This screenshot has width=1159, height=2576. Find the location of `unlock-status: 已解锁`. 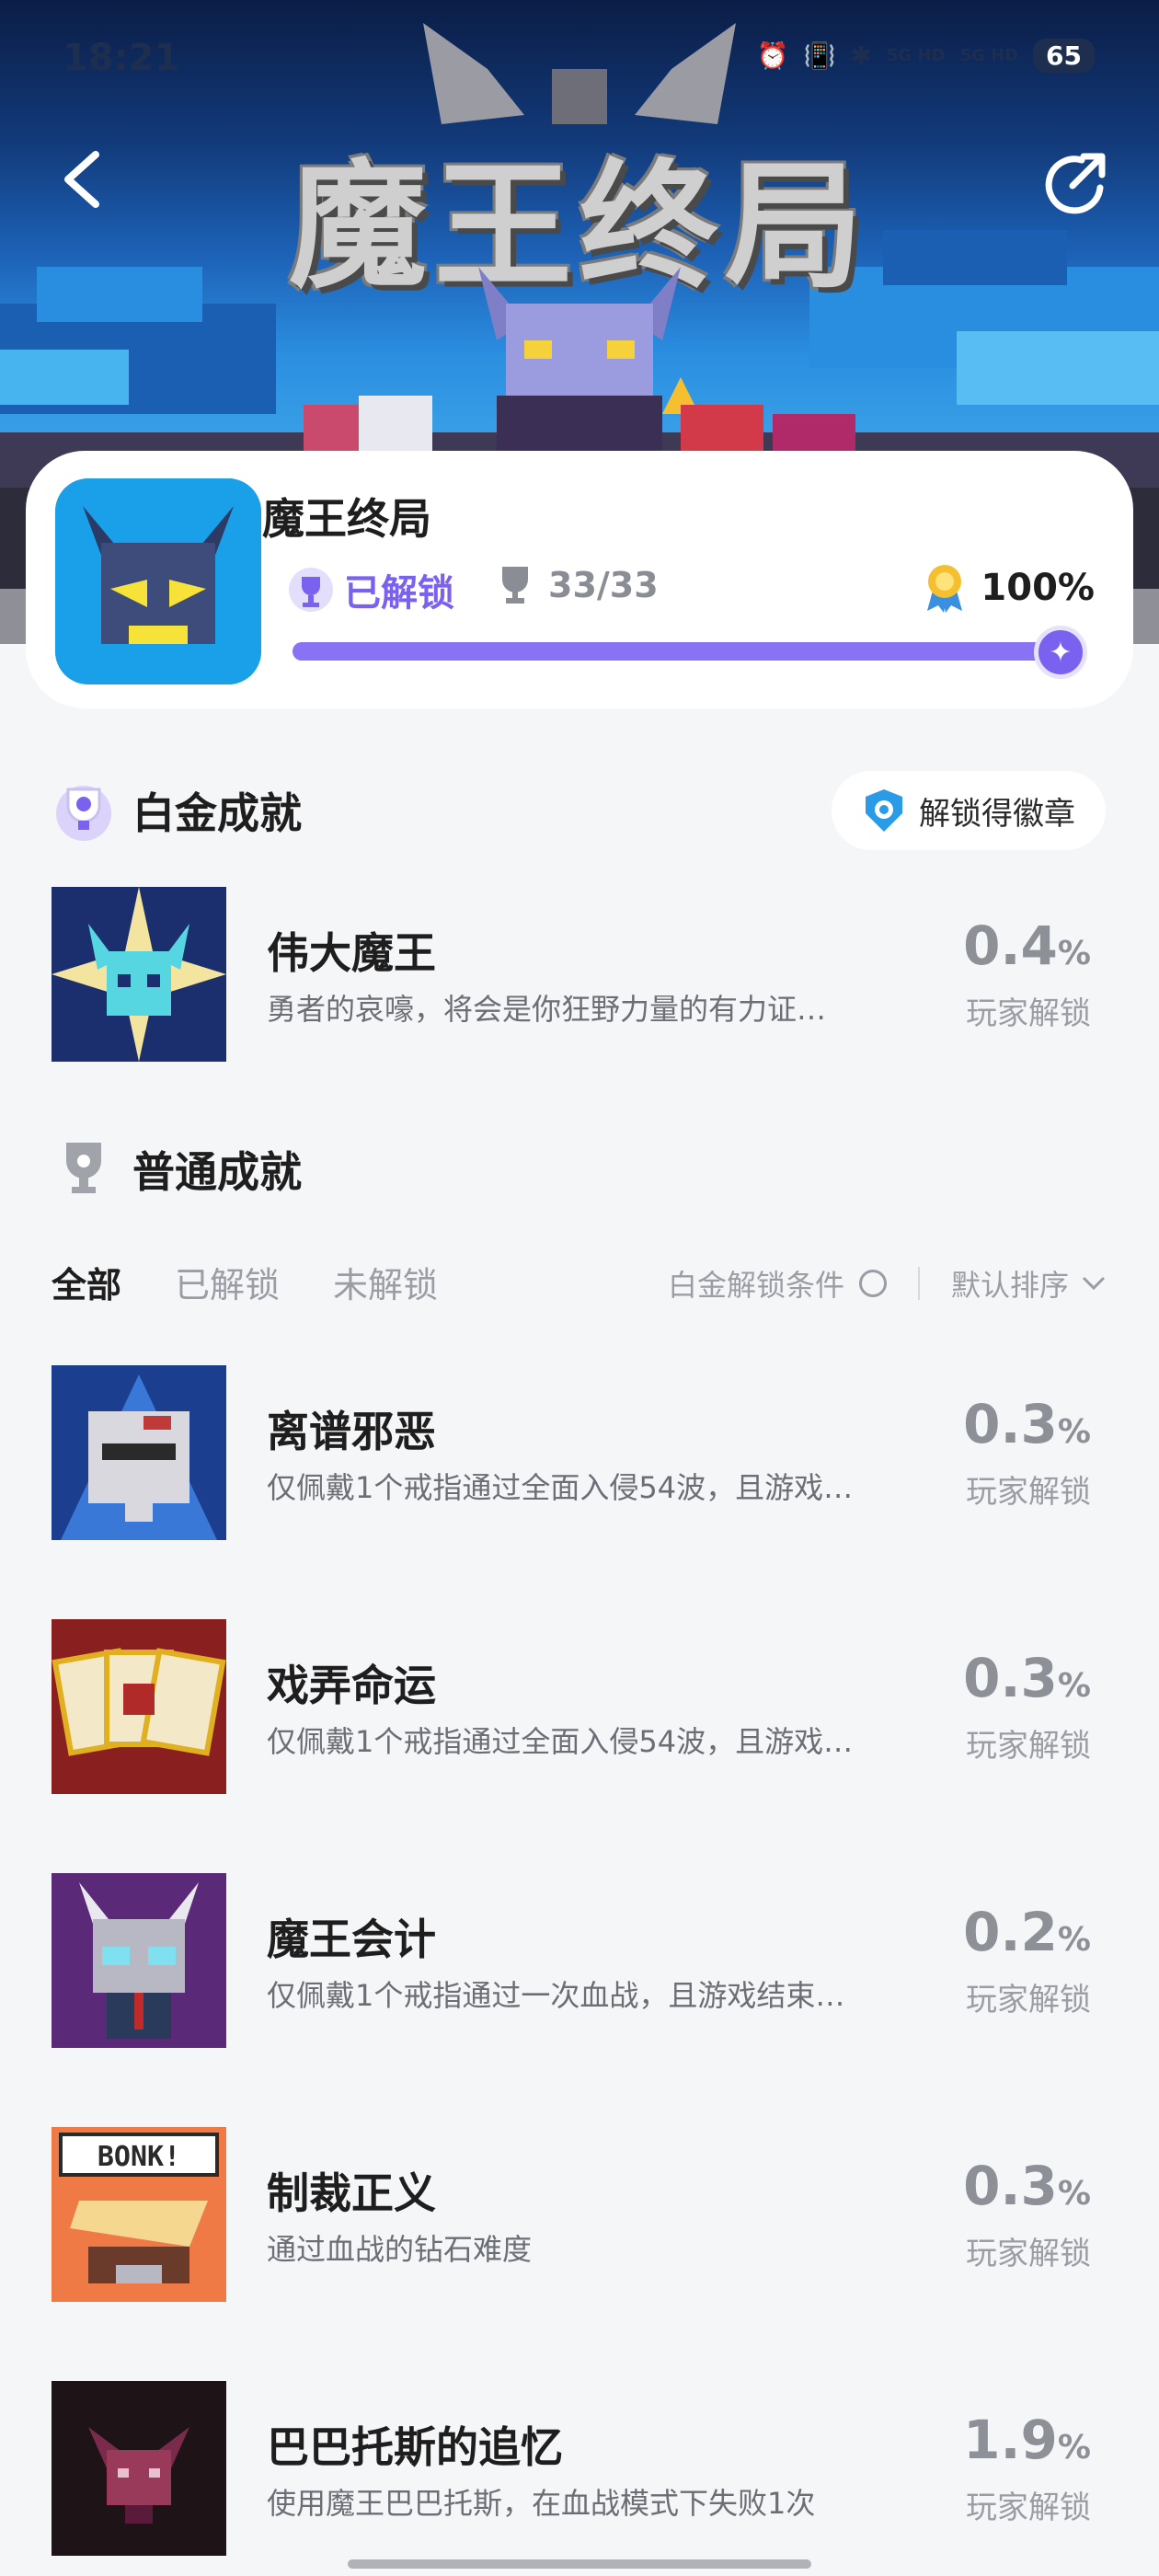

unlock-status: 已解锁 is located at coordinates (370, 589).